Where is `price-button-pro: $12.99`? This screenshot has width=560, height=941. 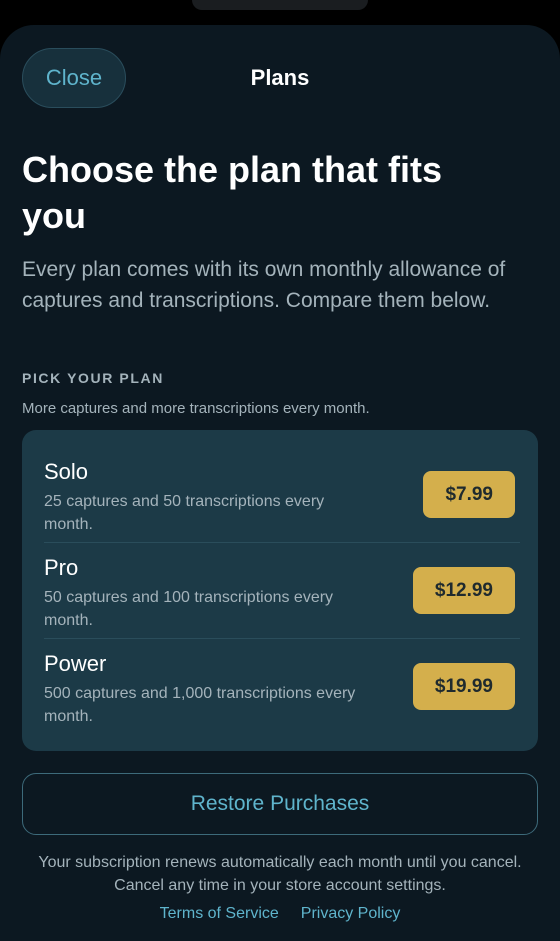
price-button-pro: $12.99 is located at coordinates (463, 590).